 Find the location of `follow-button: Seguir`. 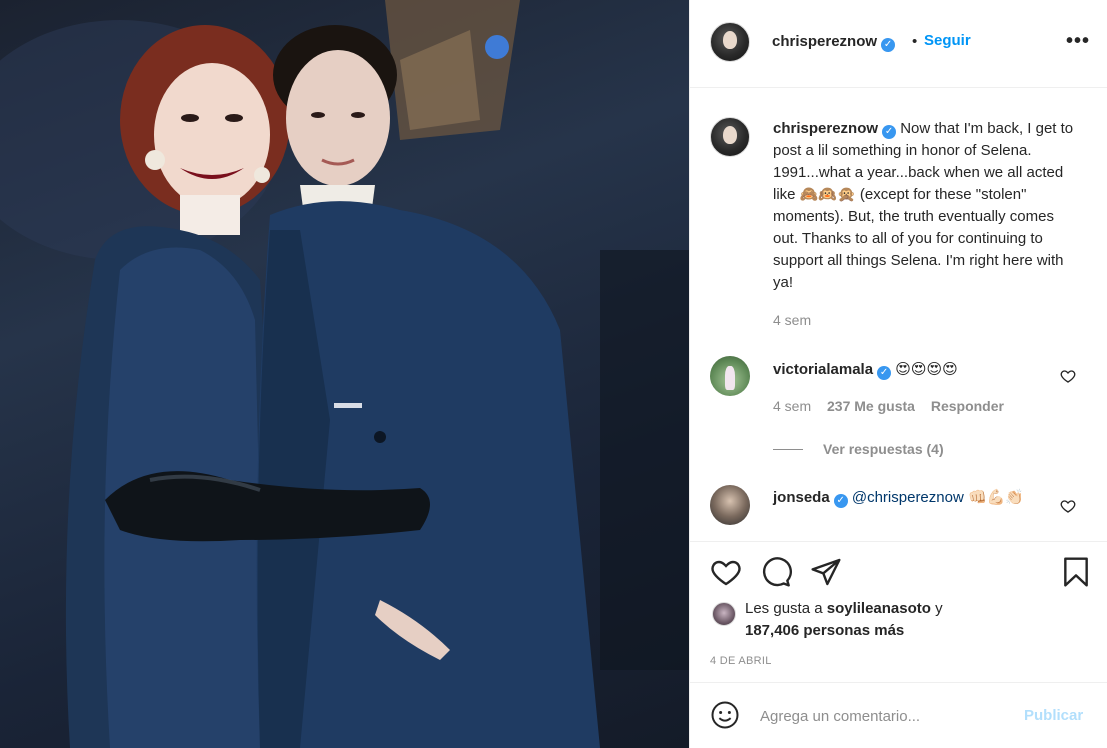

follow-button: Seguir is located at coordinates (947, 40).